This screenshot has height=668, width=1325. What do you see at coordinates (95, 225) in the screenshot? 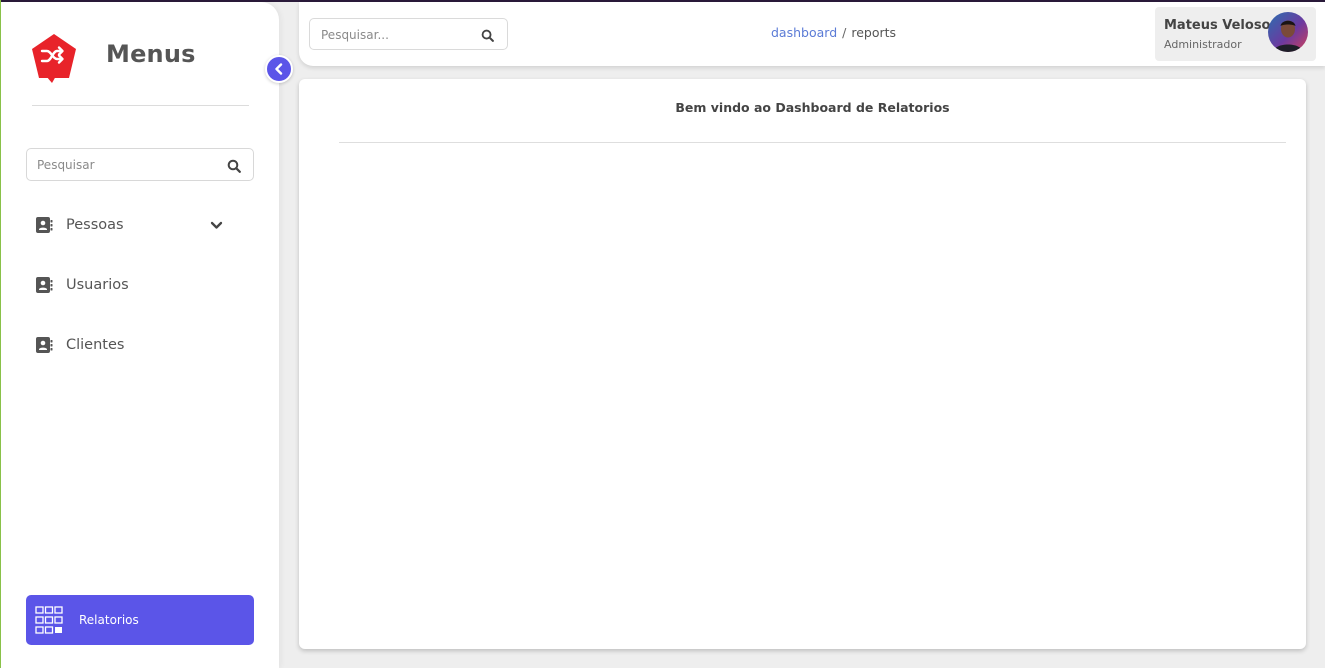
I see `sidebar-item-label: Pessoas` at bounding box center [95, 225].